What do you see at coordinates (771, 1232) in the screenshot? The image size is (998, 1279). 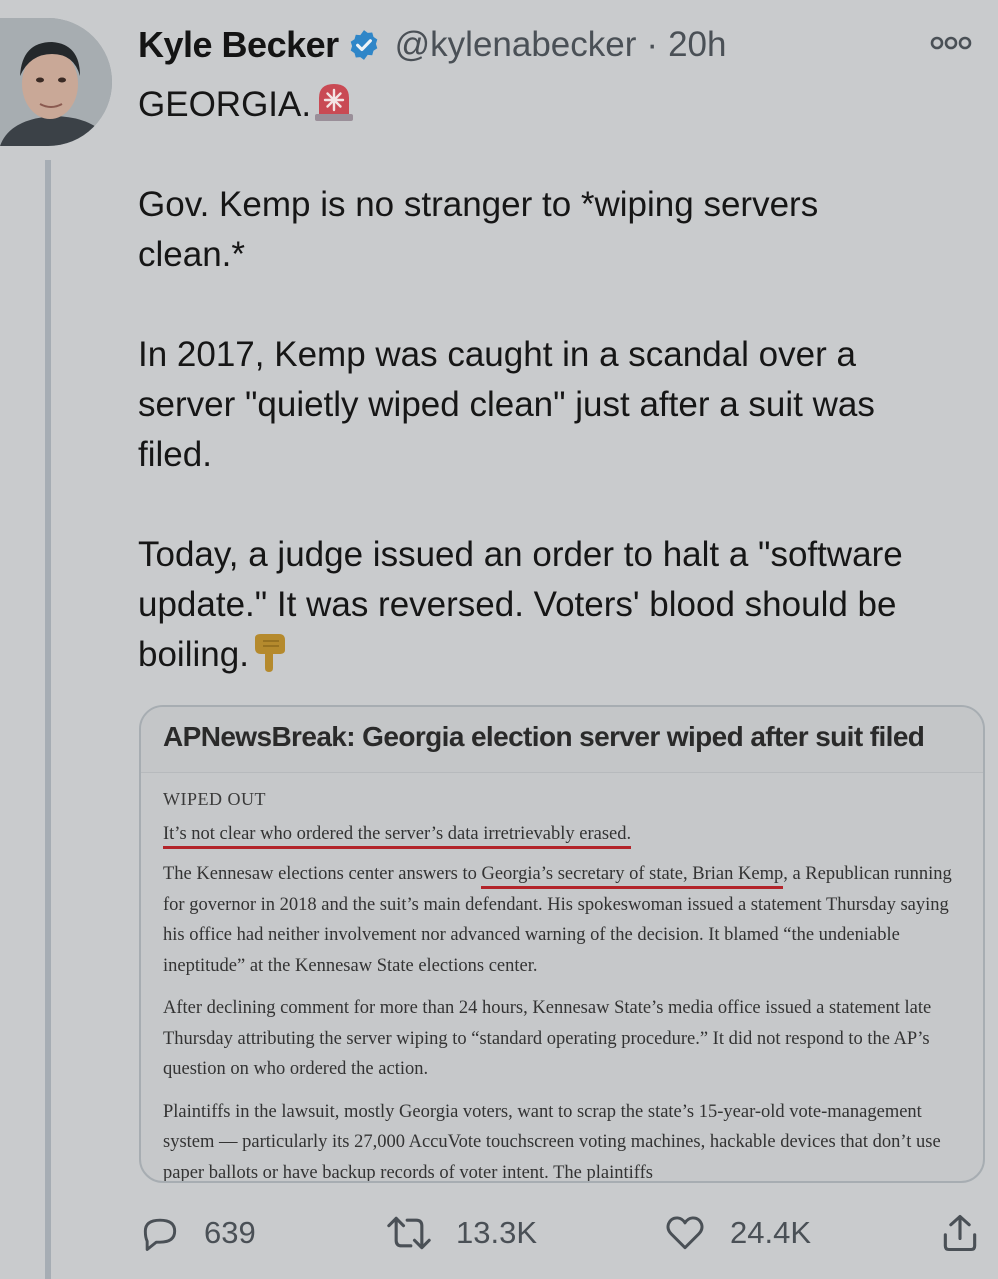 I see `like-count: 24.4K` at bounding box center [771, 1232].